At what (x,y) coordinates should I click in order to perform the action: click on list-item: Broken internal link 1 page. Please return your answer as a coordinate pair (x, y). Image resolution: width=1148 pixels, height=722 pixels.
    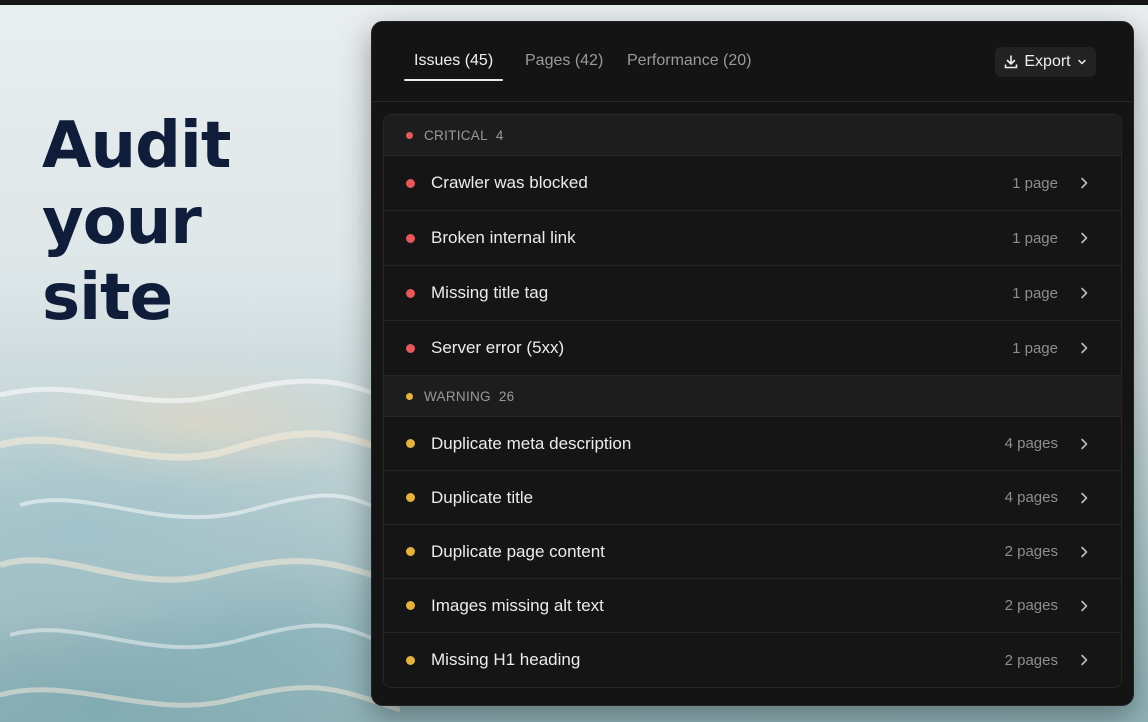
    Looking at the image, I should click on (752, 238).